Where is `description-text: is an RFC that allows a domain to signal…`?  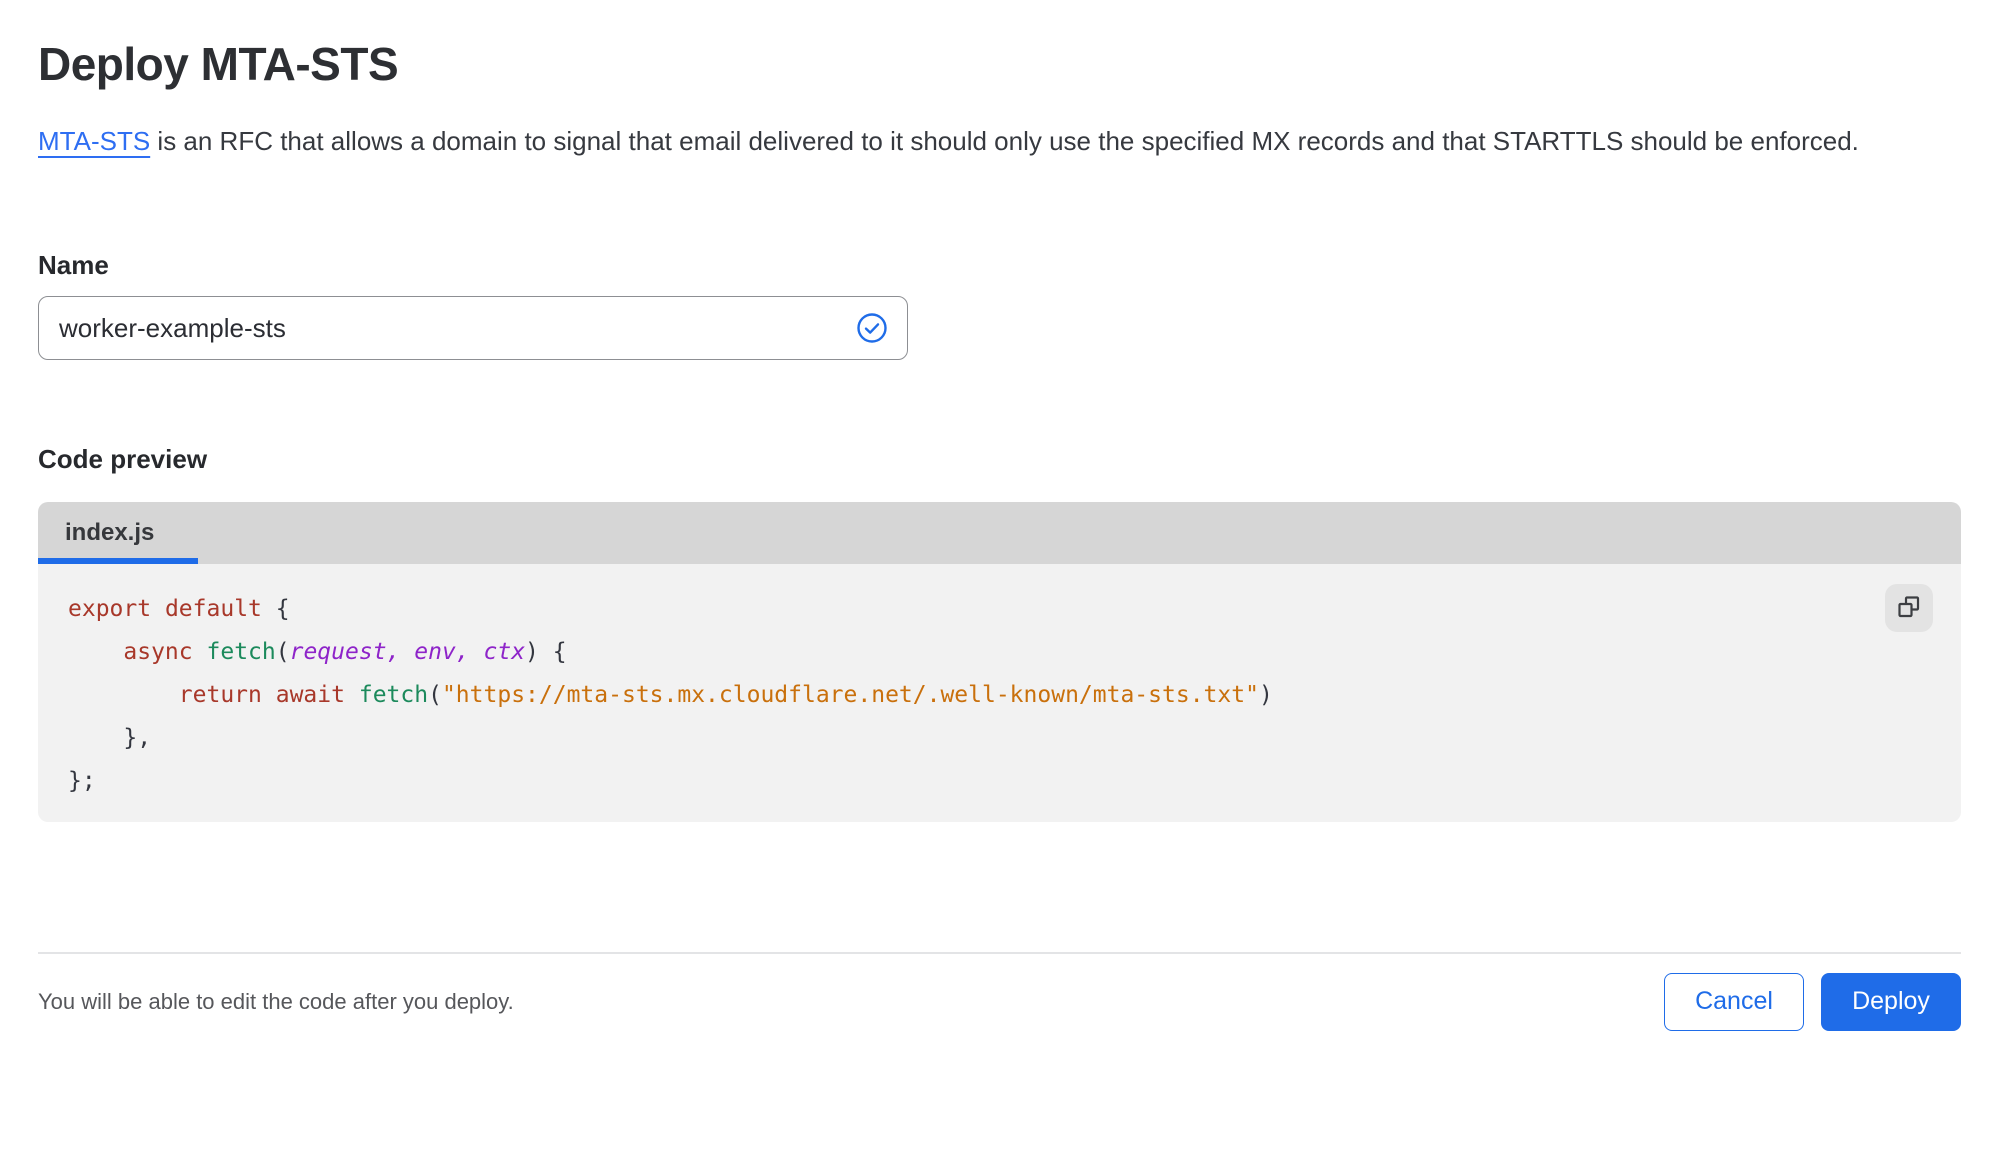
description-text: is an RFC that allows a domain to signal… is located at coordinates (1004, 141).